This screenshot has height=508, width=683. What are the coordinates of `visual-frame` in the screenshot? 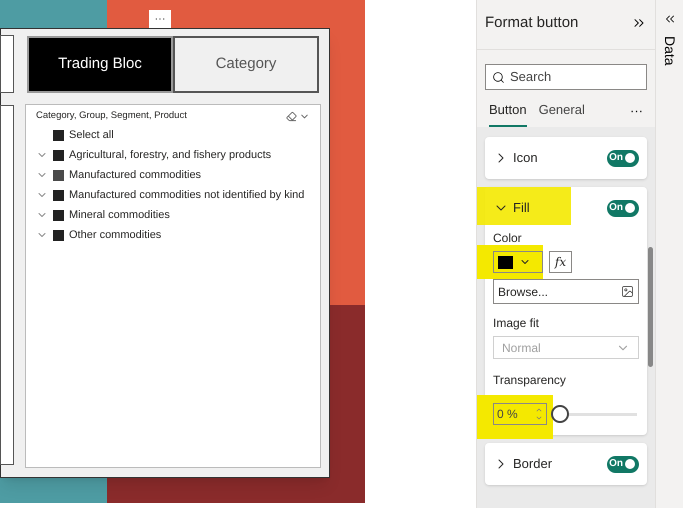 It's located at (7, 64).